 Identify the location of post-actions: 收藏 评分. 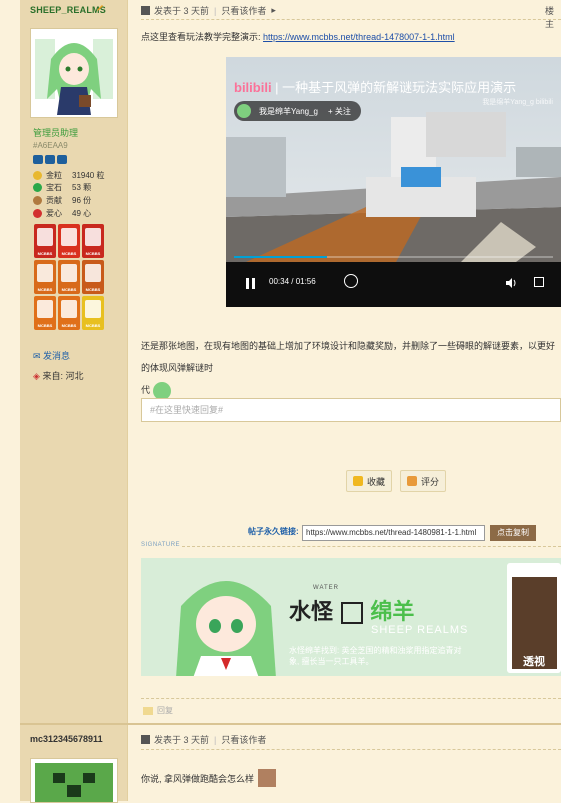
(396, 481).